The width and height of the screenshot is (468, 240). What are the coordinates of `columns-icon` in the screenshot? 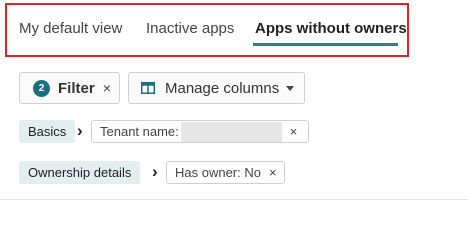 It's located at (148, 88).